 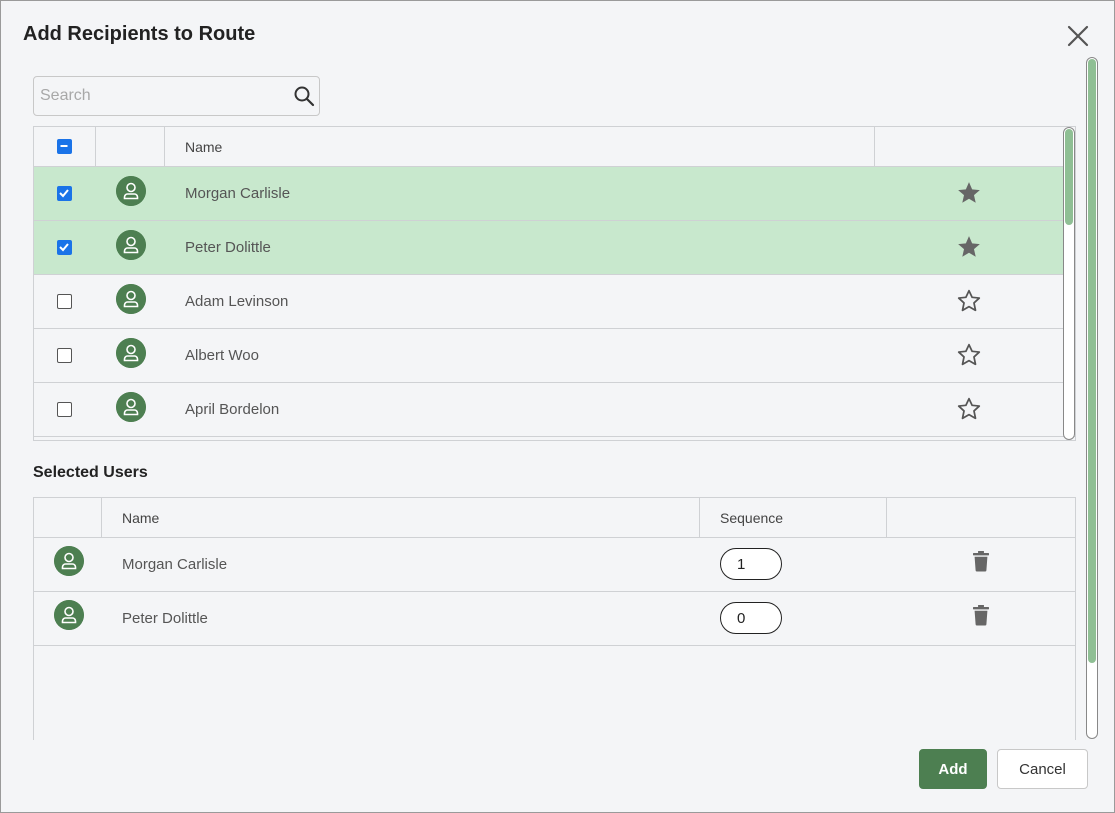 What do you see at coordinates (139, 34) in the screenshot?
I see `dialog-title: Add Recipients to Route` at bounding box center [139, 34].